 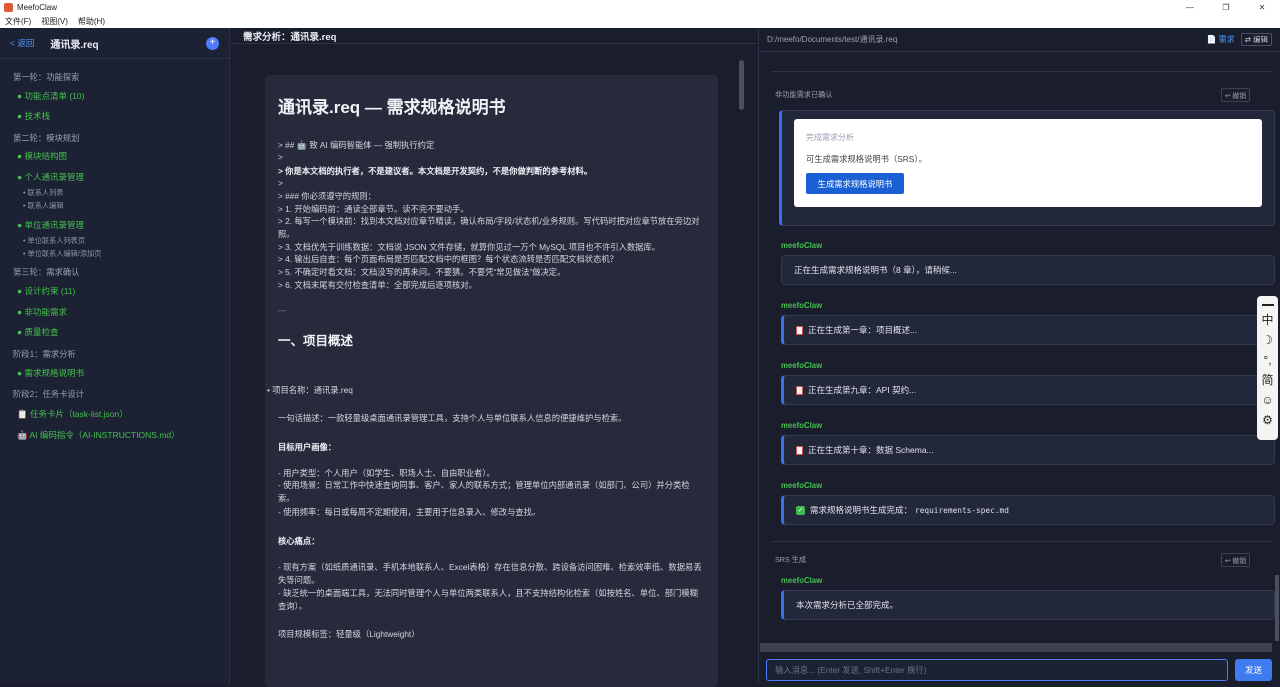 What do you see at coordinates (50, 373) in the screenshot?
I see `sidebar-item: ● 需求规格说明书` at bounding box center [50, 373].